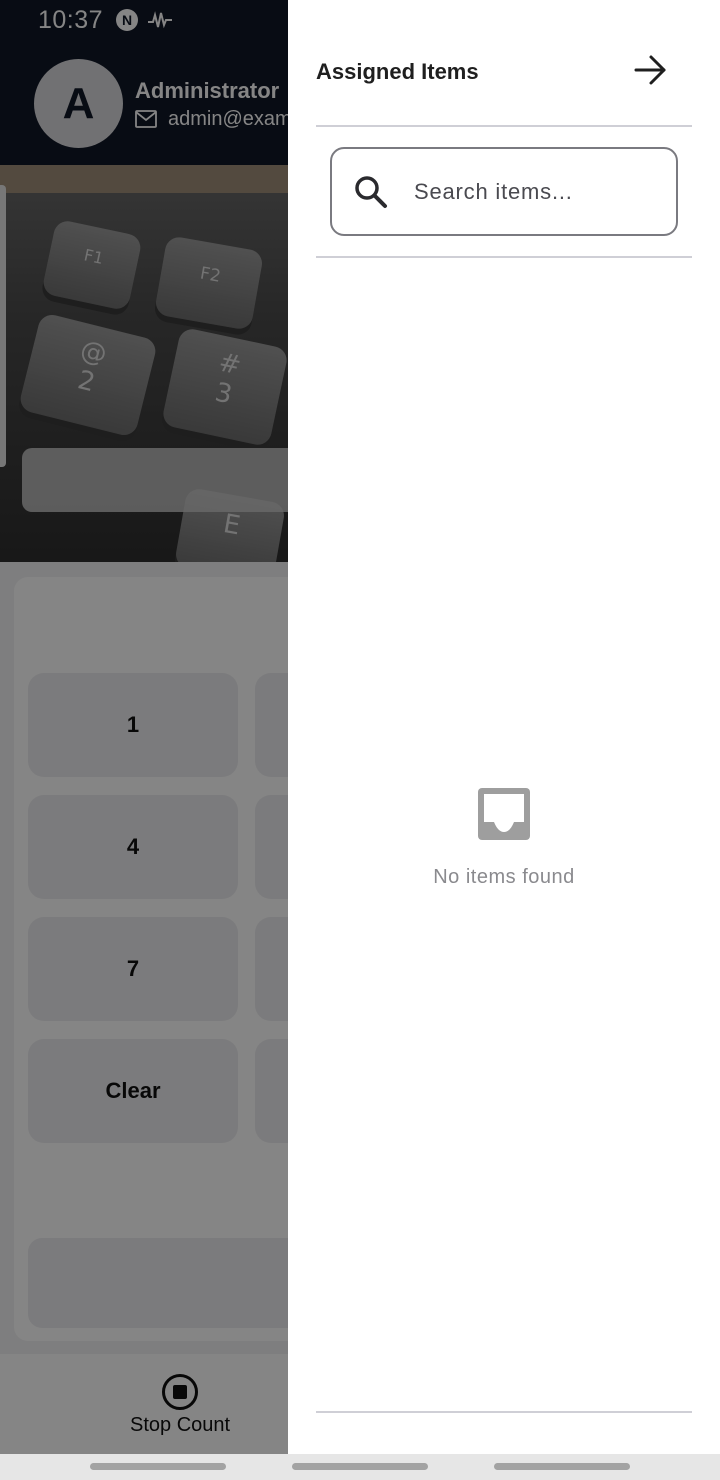 The height and width of the screenshot is (1480, 720). I want to click on search-field, so click(504, 191).